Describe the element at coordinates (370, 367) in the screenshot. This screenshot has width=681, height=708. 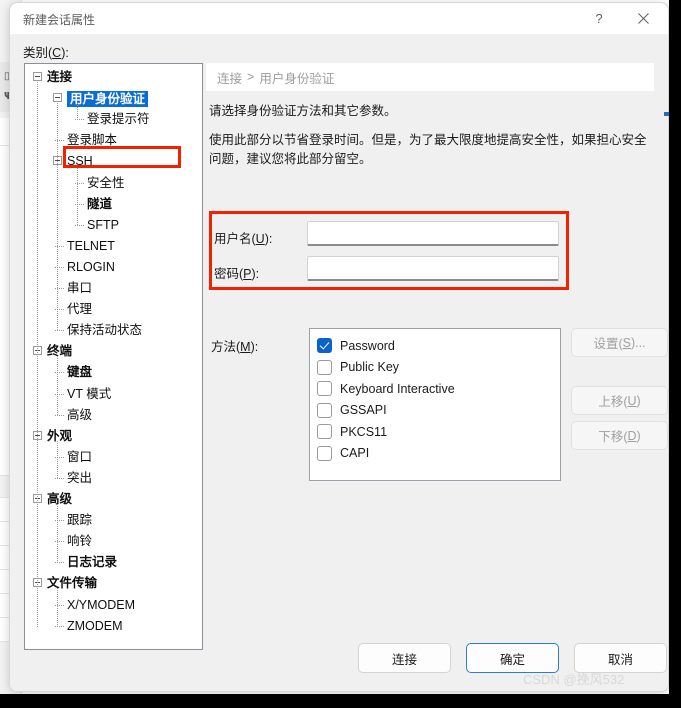
I see `method-label: Public Key` at that location.